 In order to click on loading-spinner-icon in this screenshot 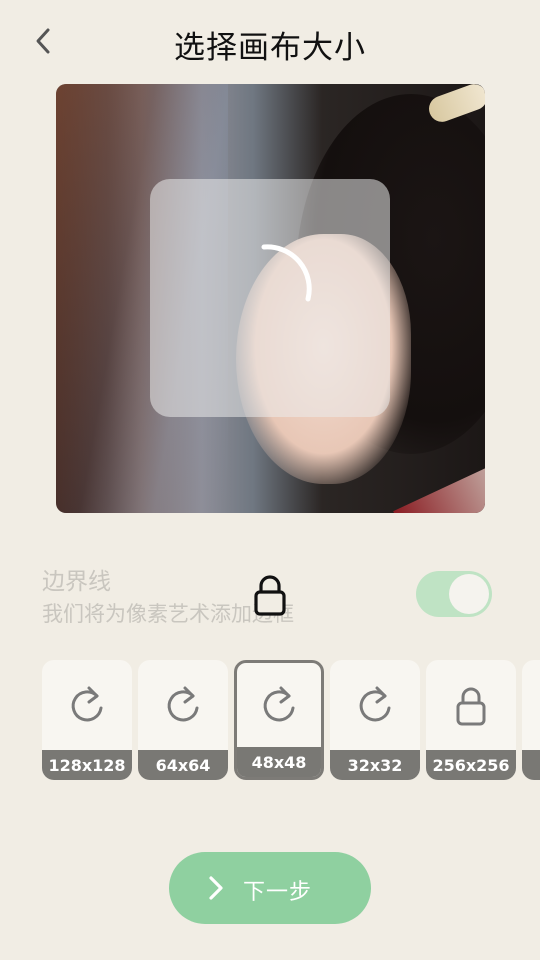, I will do `click(286, 273)`.